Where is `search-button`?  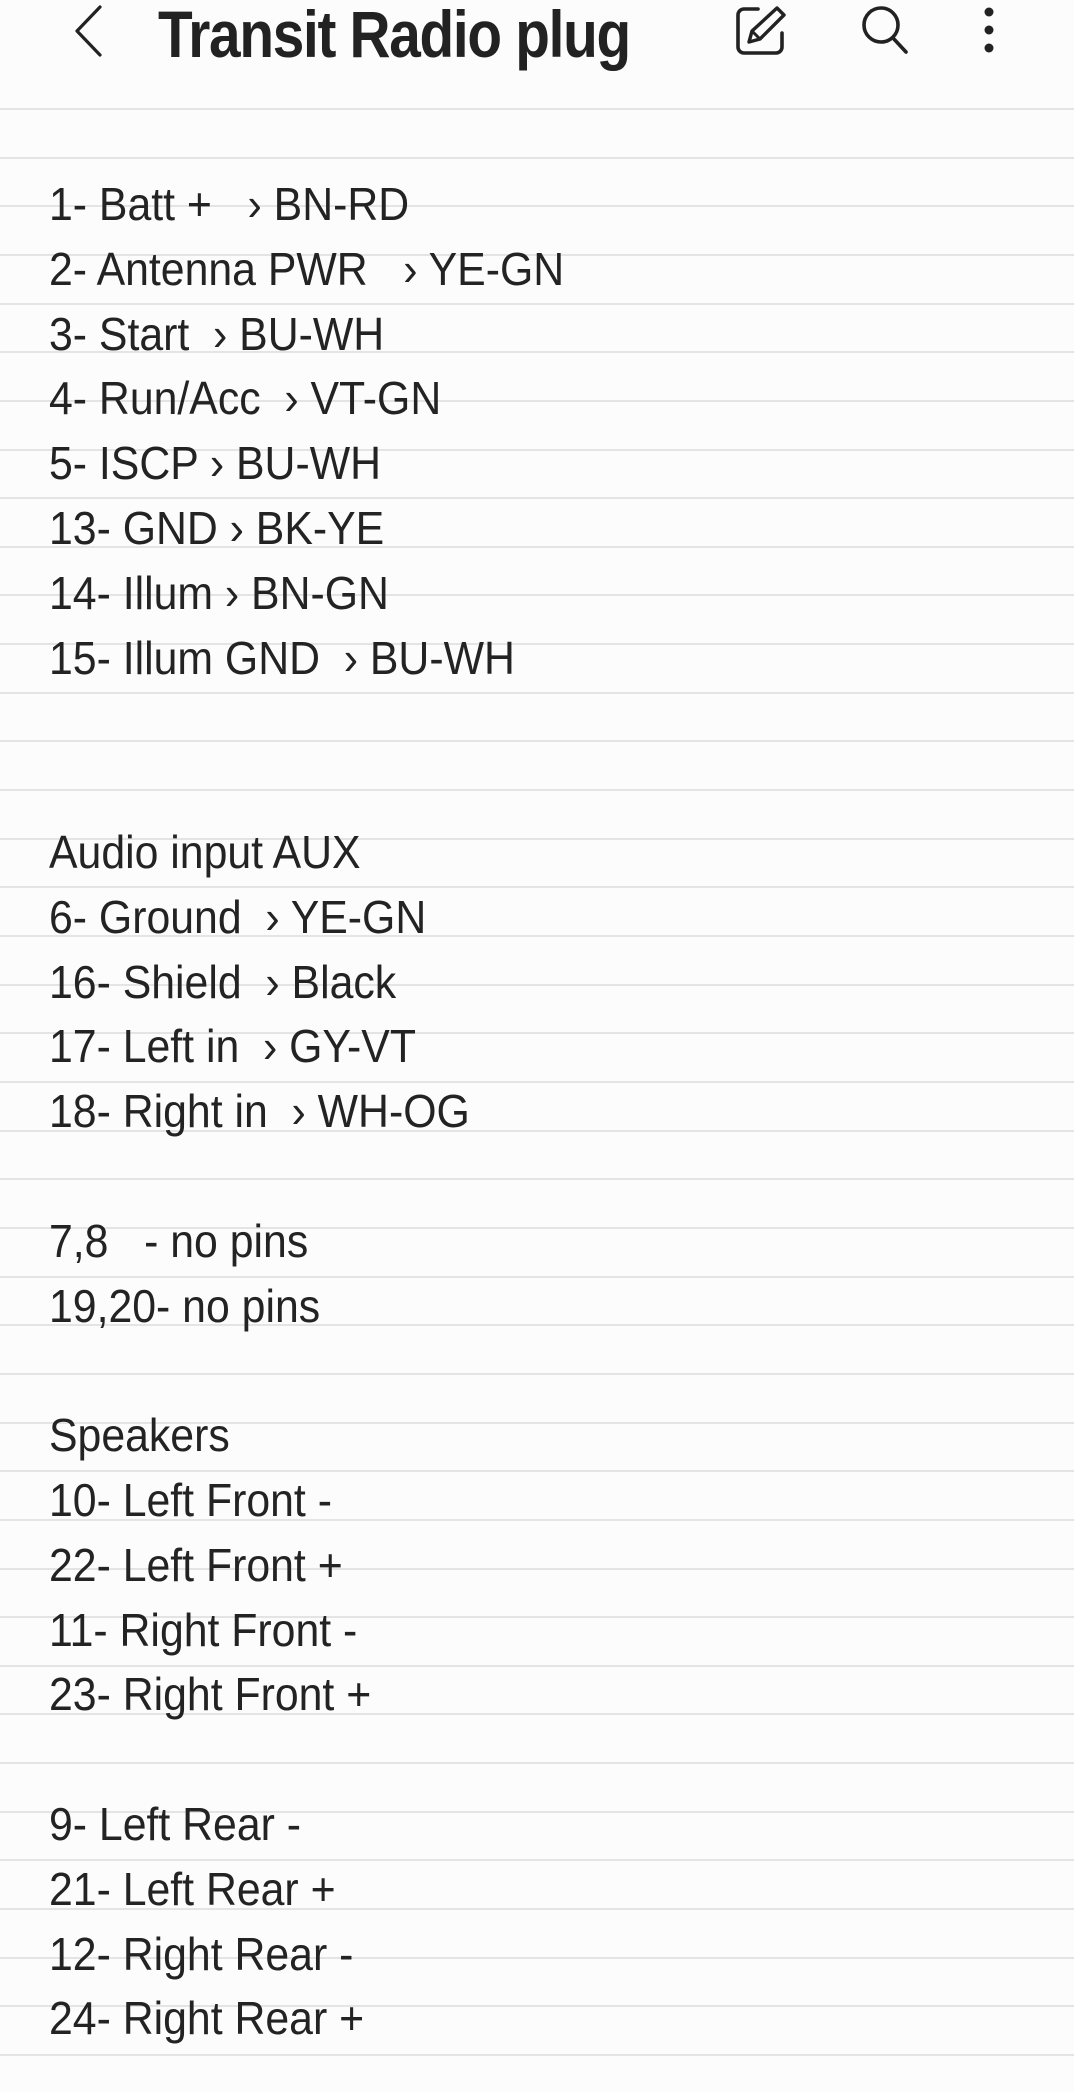
search-button is located at coordinates (885, 32).